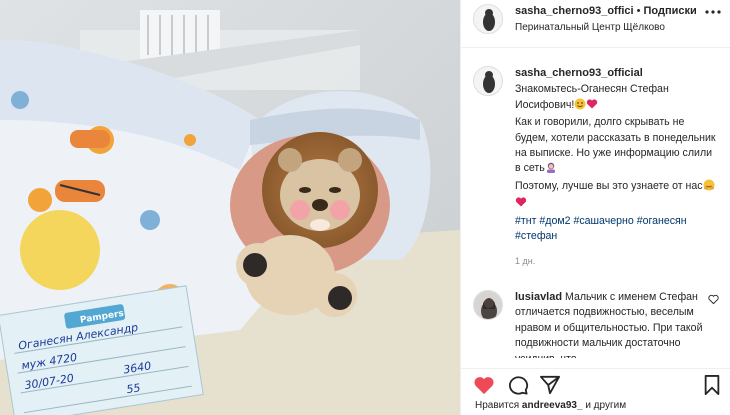 This screenshot has height=415, width=730. I want to click on heart-icon, so click(484, 385).